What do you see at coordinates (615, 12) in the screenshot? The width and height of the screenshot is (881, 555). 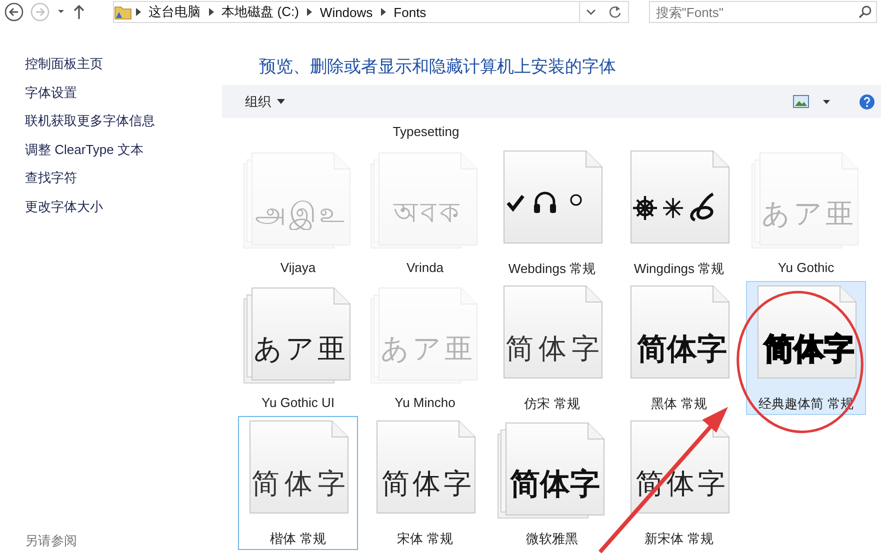 I see `refresh-icon` at bounding box center [615, 12].